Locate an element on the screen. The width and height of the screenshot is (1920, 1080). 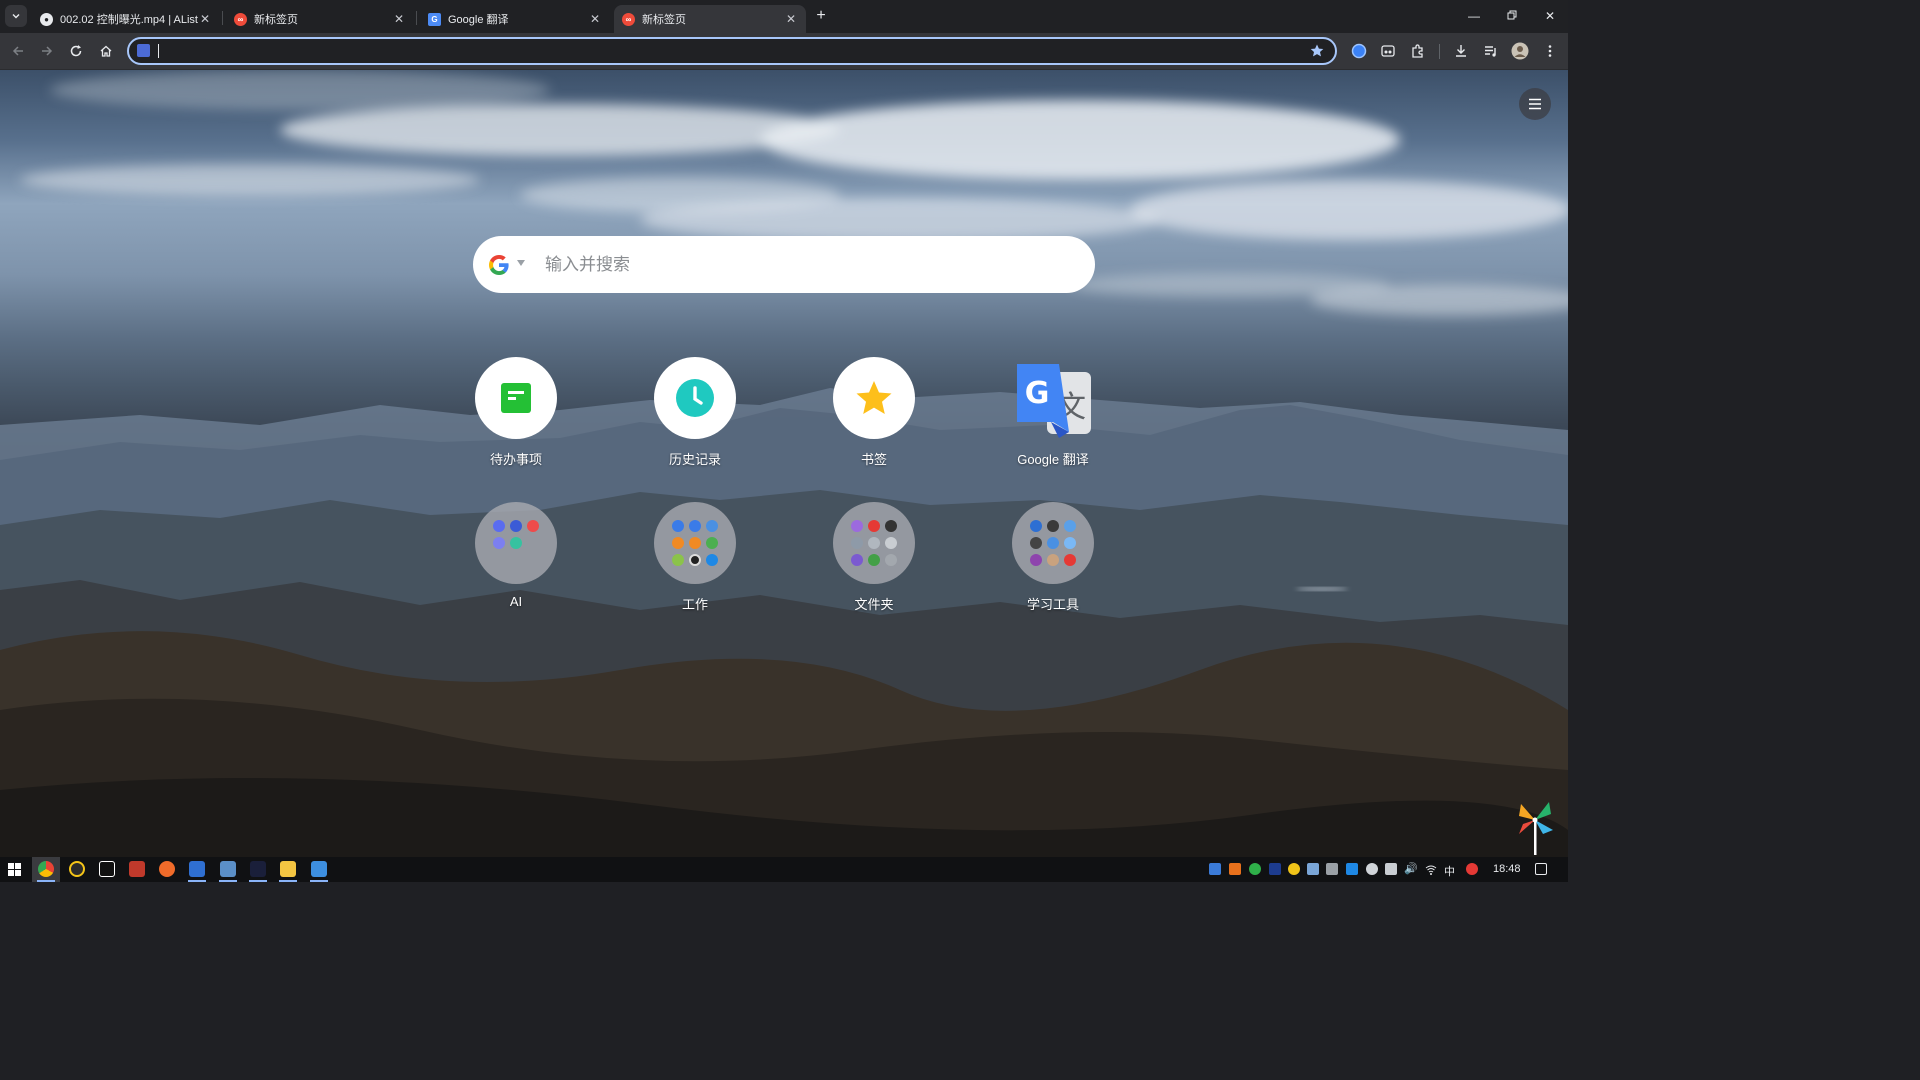
intellij-idea-icon is located at coordinates (107, 869).